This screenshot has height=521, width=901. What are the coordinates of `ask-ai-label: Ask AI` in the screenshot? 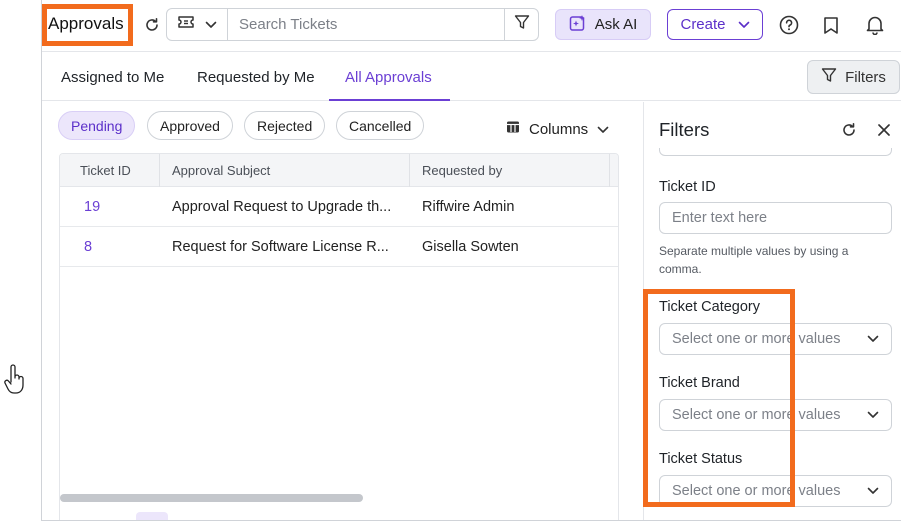 It's located at (616, 24).